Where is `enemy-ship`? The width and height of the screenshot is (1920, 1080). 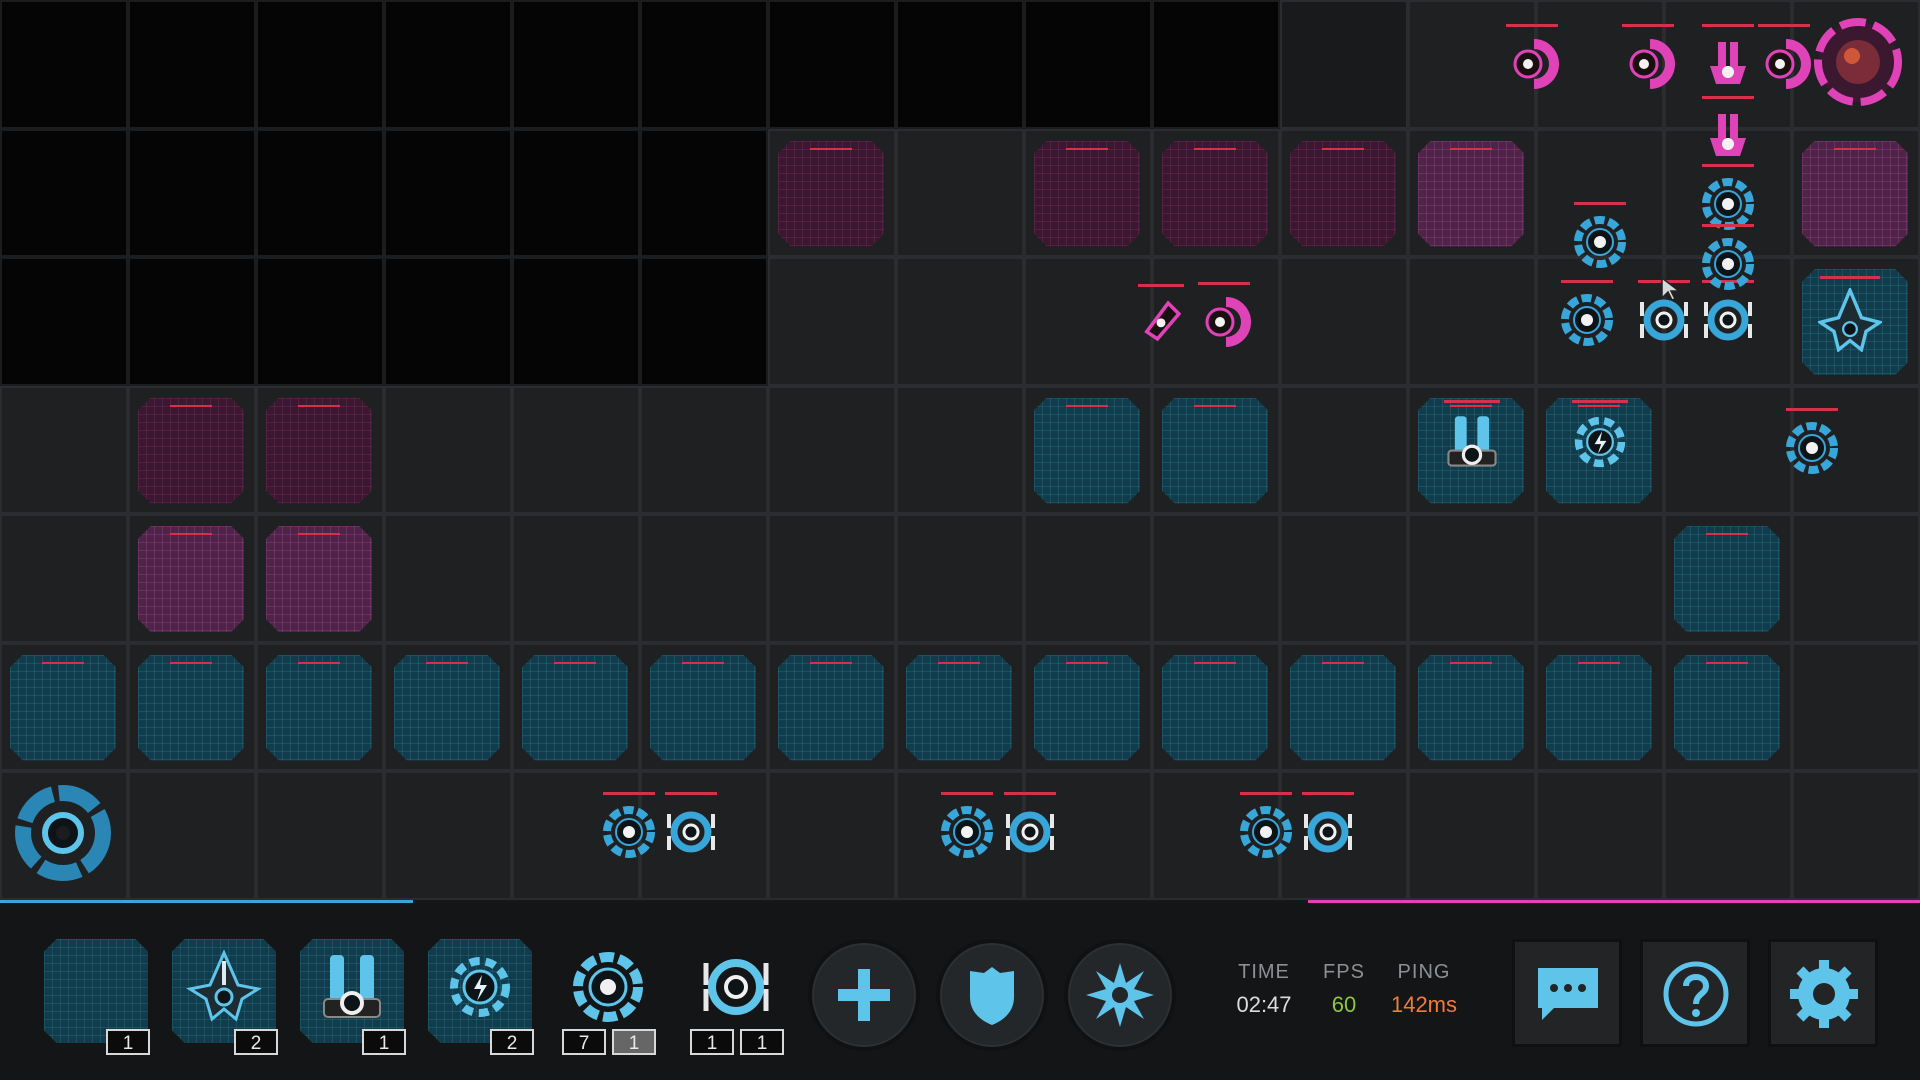 enemy-ship is located at coordinates (1161, 321).